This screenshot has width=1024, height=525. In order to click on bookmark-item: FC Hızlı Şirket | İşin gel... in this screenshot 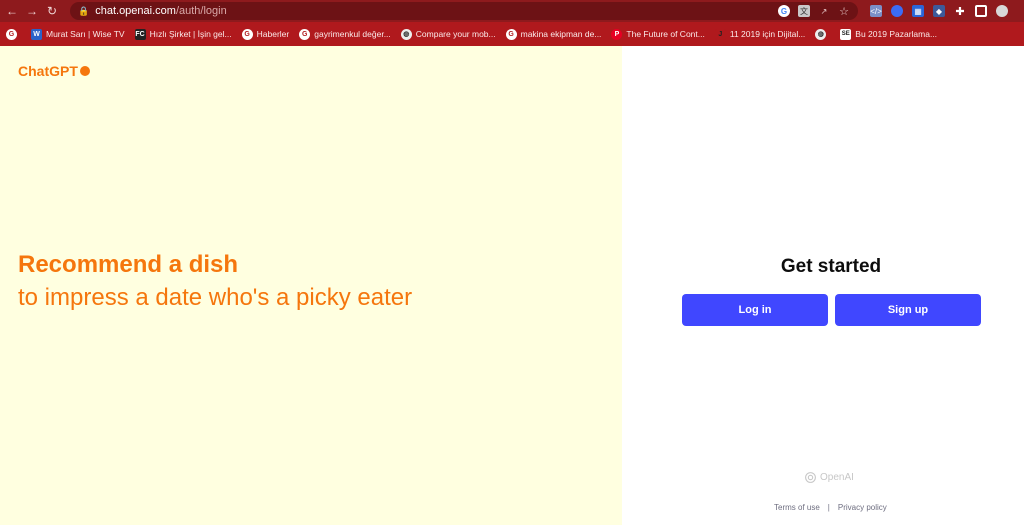, I will do `click(183, 34)`.